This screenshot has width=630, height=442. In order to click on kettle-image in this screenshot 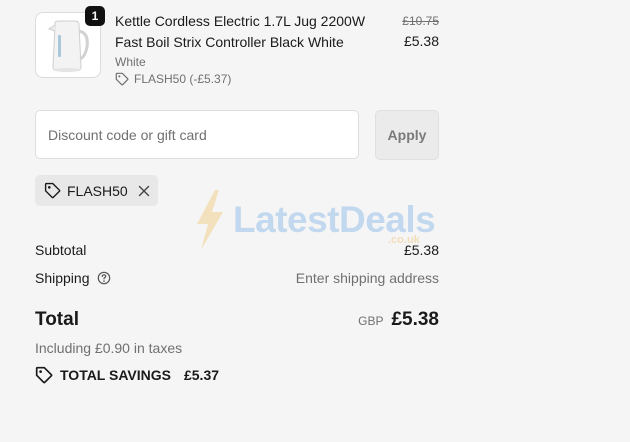, I will do `click(68, 46)`.